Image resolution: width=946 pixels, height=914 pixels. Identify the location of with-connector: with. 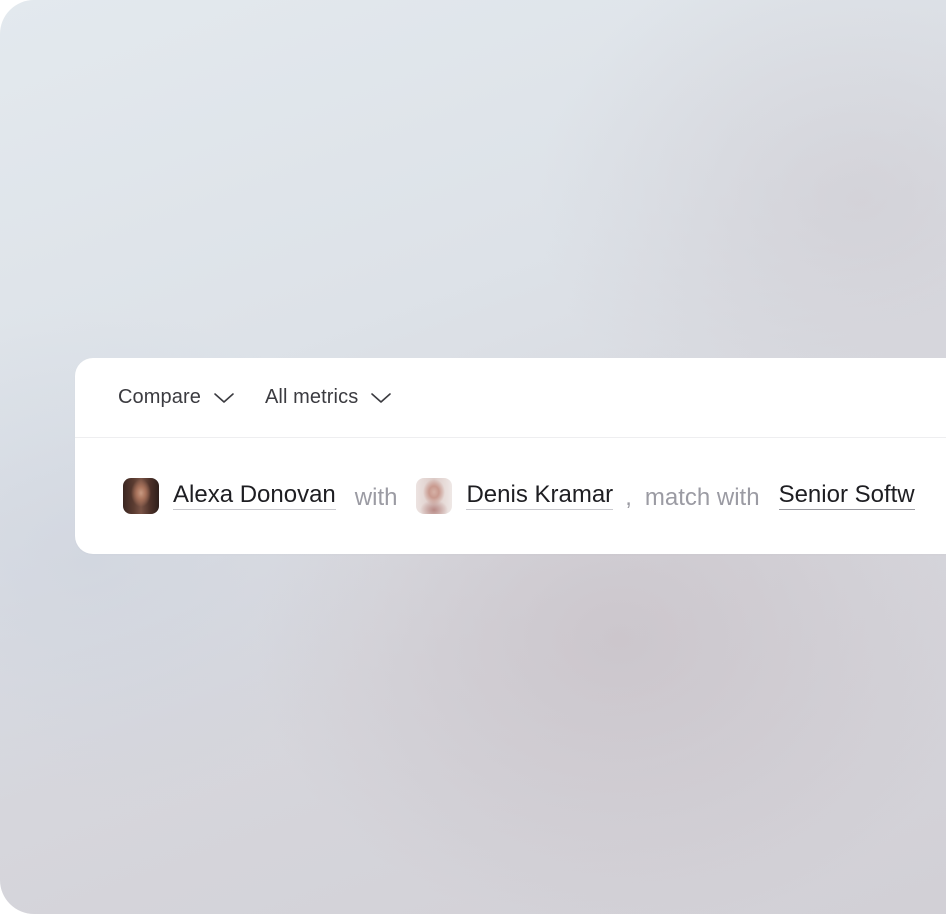
(376, 497).